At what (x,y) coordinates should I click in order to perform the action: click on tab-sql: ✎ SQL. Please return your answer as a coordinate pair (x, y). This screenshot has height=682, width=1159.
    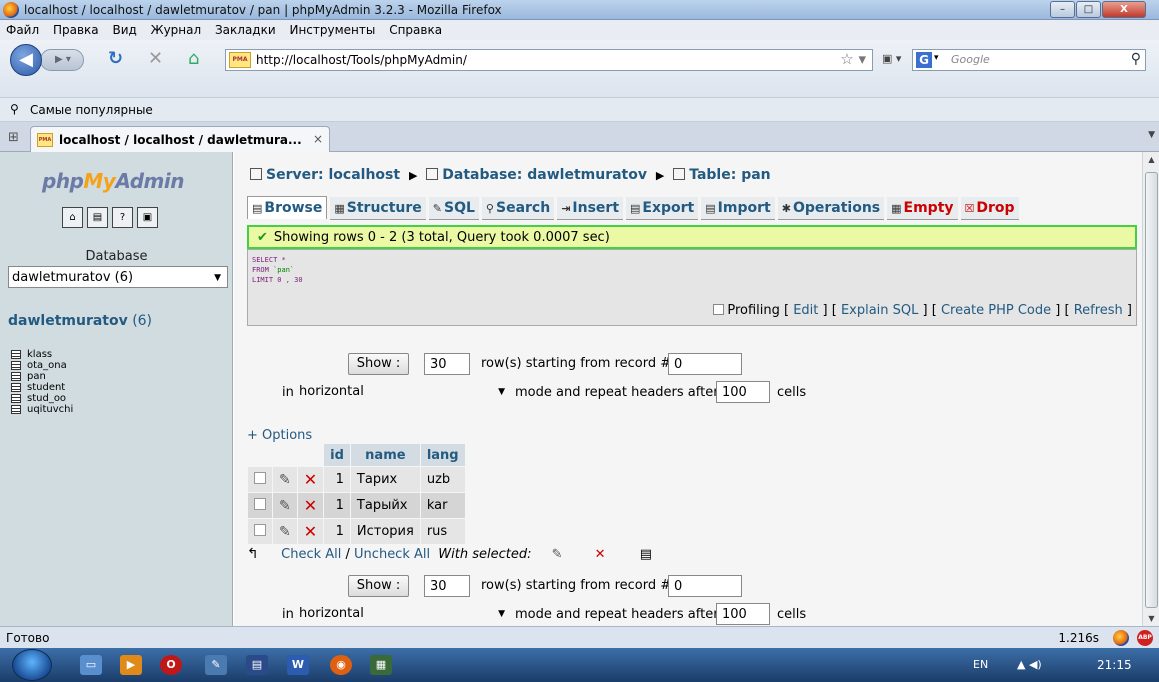
    Looking at the image, I should click on (453, 208).